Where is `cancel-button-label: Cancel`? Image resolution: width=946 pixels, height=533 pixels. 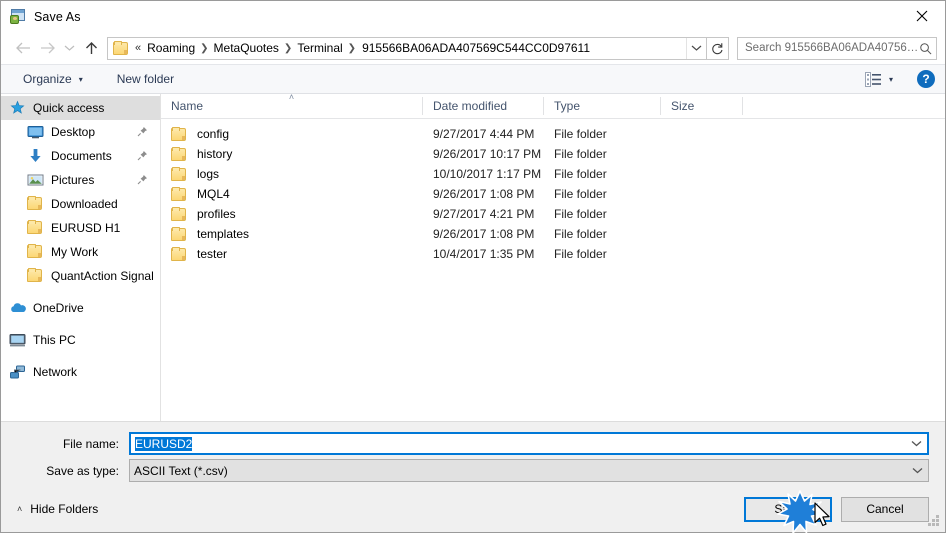 cancel-button-label: Cancel is located at coordinates (885, 509).